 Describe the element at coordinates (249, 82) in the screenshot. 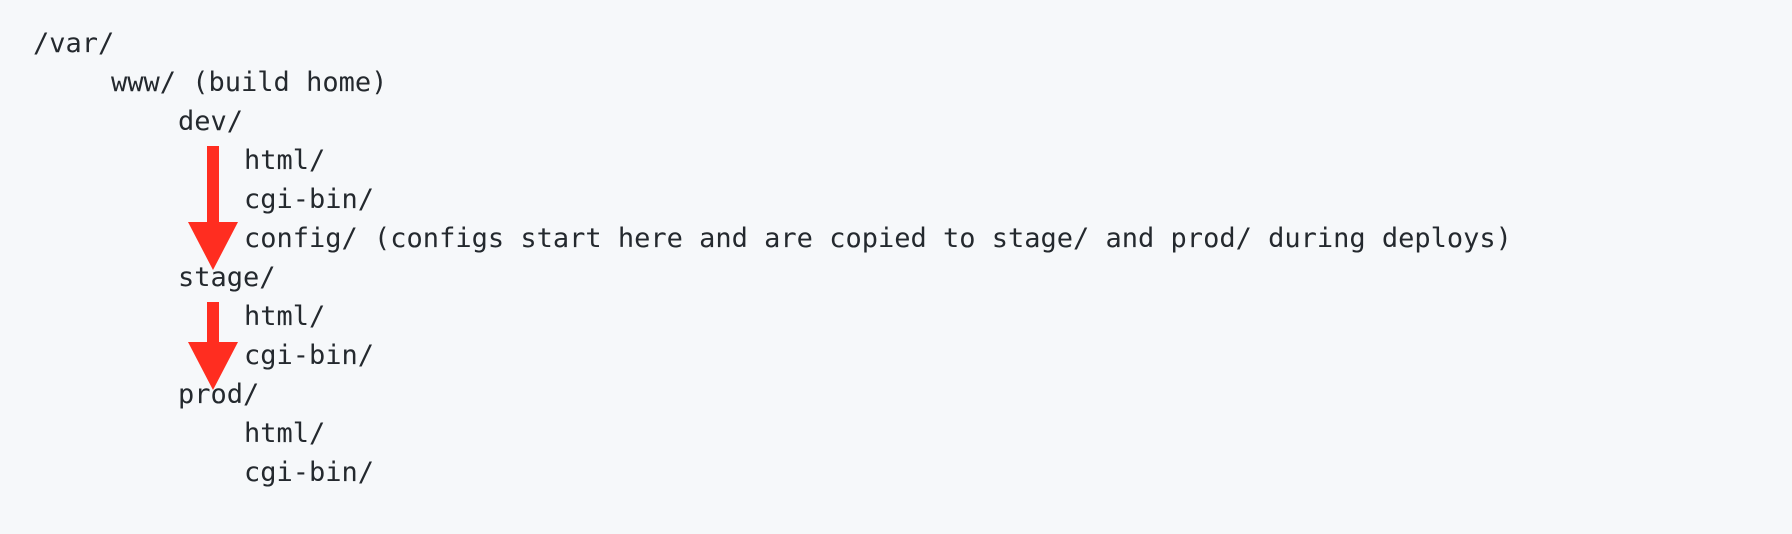

I see `tree-line-www: www/ (build home)` at that location.